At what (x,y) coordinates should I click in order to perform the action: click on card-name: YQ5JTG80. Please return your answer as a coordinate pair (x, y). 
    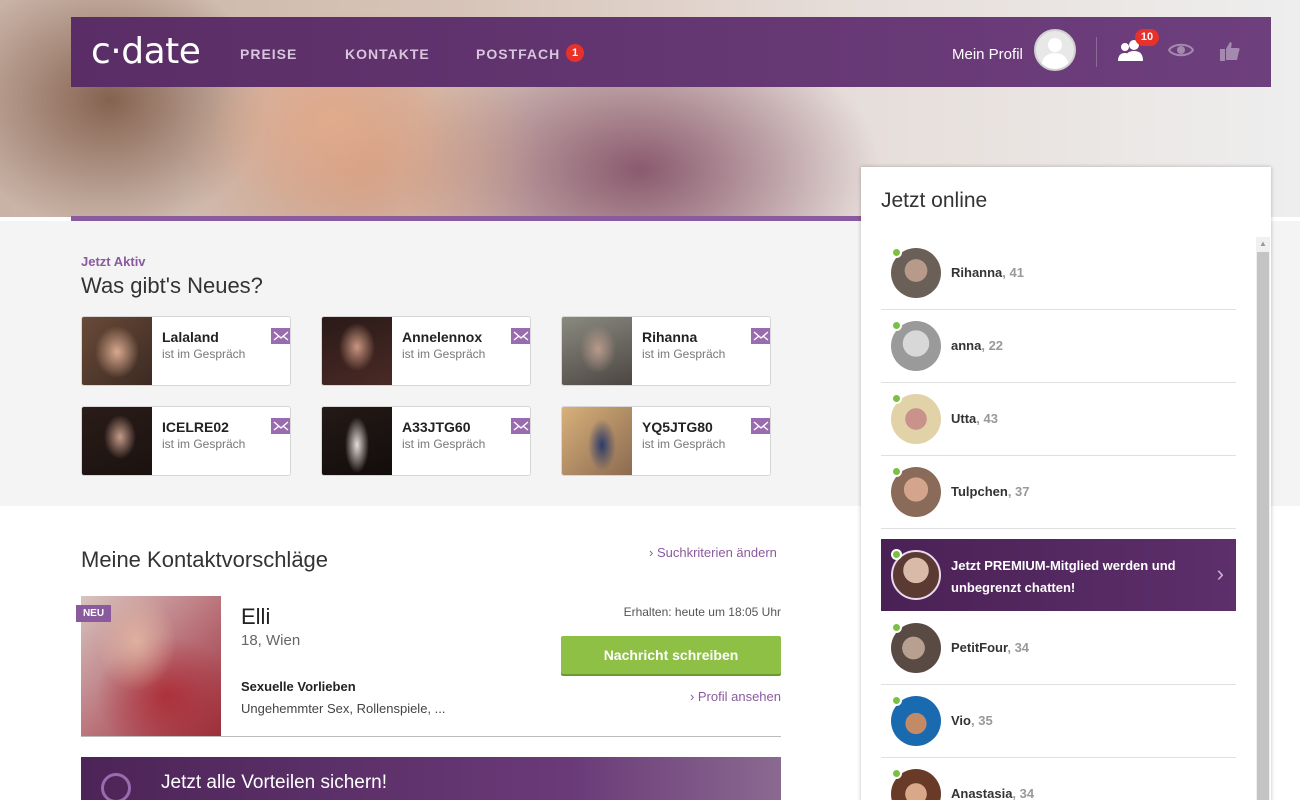
    Looking at the image, I should click on (677, 427).